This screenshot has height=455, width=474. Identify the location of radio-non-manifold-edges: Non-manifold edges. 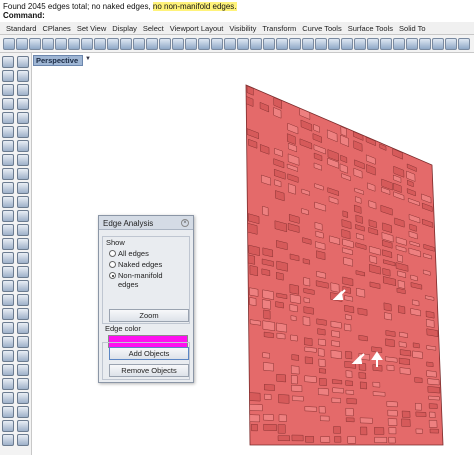
(136, 280).